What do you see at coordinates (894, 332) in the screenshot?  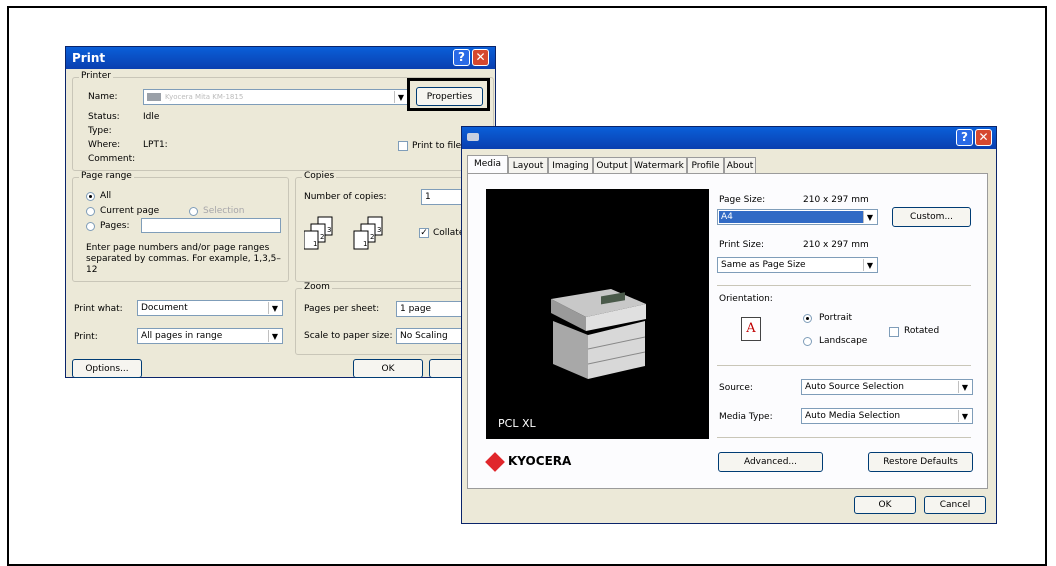 I see `rotated-checkbox` at bounding box center [894, 332].